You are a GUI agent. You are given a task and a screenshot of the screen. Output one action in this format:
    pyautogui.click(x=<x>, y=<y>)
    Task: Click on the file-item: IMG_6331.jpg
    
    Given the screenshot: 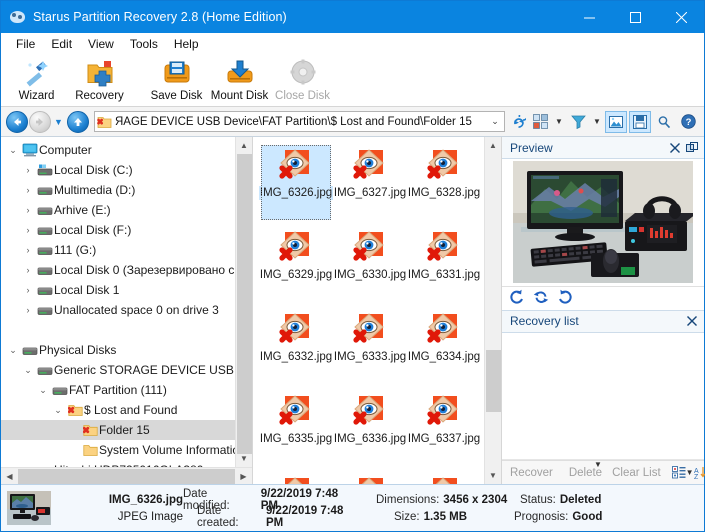 What is the action you would take?
    pyautogui.click(x=444, y=264)
    